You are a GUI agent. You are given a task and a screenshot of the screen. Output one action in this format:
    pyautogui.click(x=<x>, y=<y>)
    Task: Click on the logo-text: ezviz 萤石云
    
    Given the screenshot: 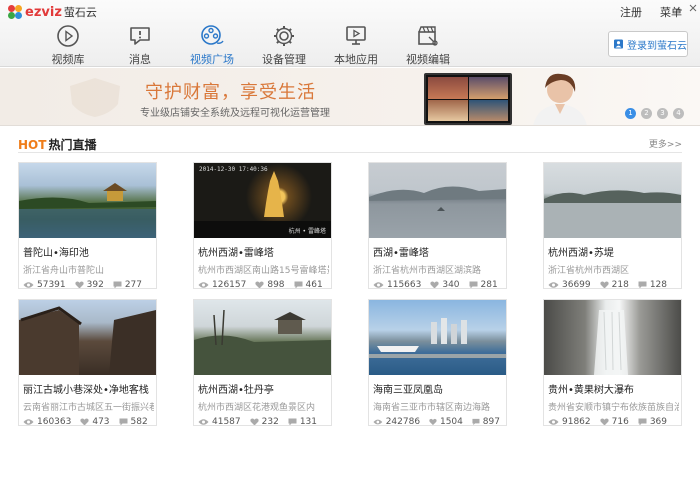 What is the action you would take?
    pyautogui.click(x=61, y=12)
    